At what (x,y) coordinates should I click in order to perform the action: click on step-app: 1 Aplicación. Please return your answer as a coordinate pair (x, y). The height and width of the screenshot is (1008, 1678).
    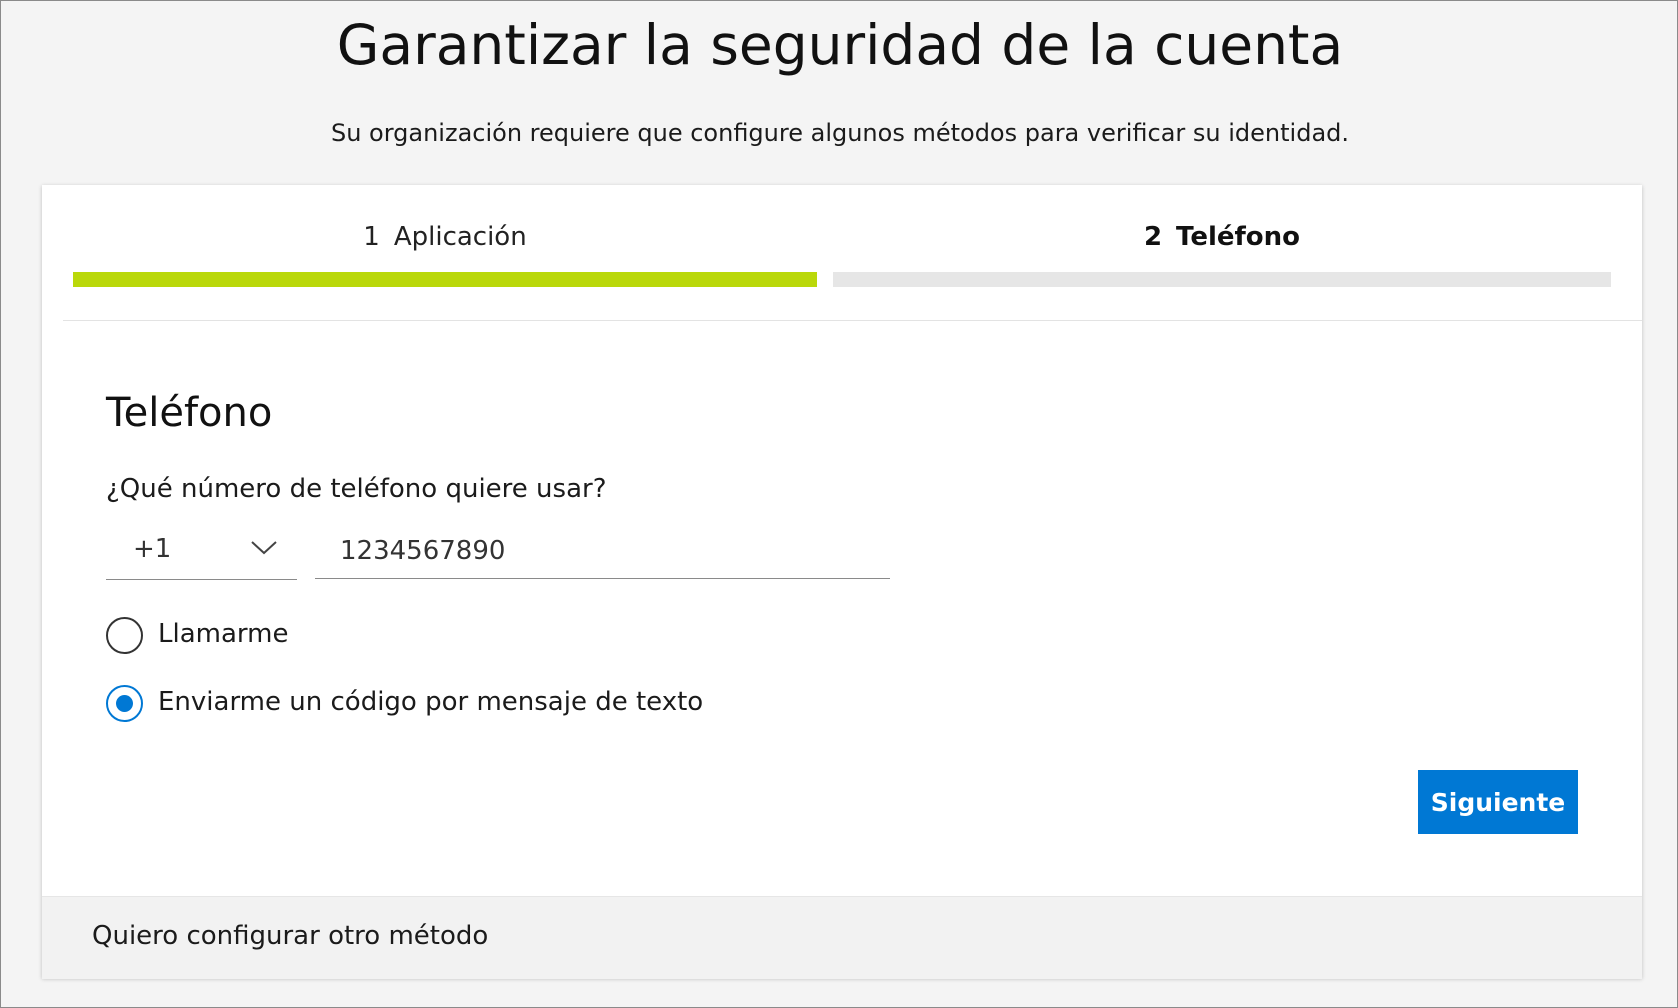
    Looking at the image, I should click on (445, 253).